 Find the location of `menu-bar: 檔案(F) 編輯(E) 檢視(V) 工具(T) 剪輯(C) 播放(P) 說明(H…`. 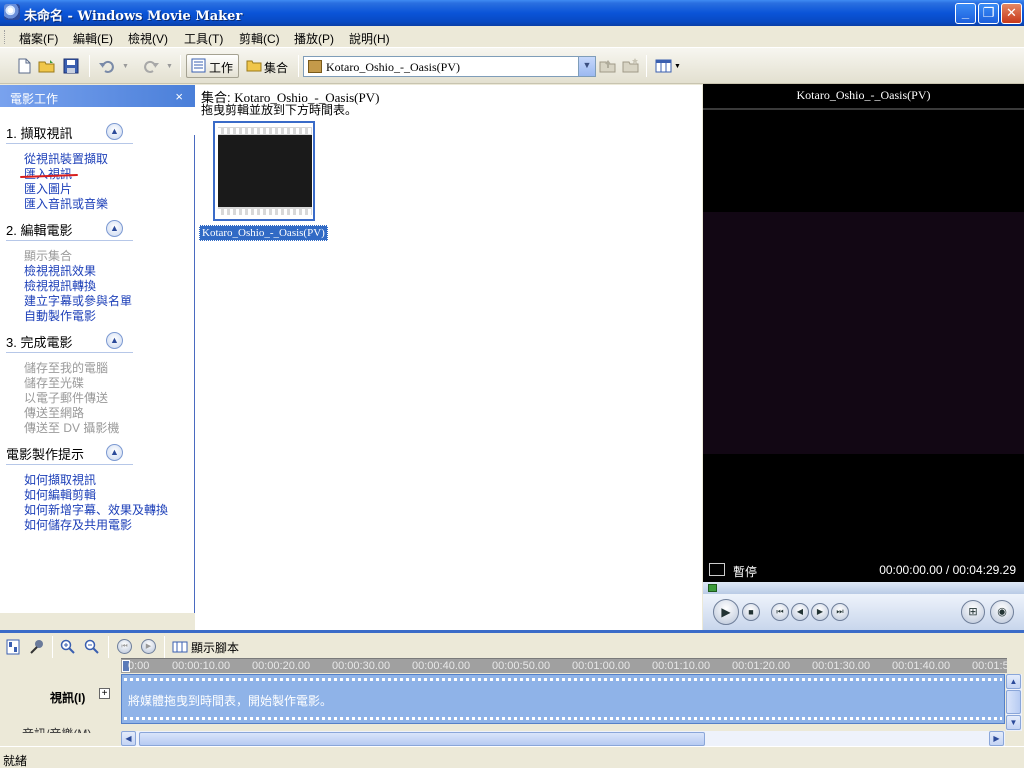

menu-bar: 檔案(F) 編輯(E) 檢視(V) 工具(T) 剪輯(C) 播放(P) 說明(H… is located at coordinates (512, 37).